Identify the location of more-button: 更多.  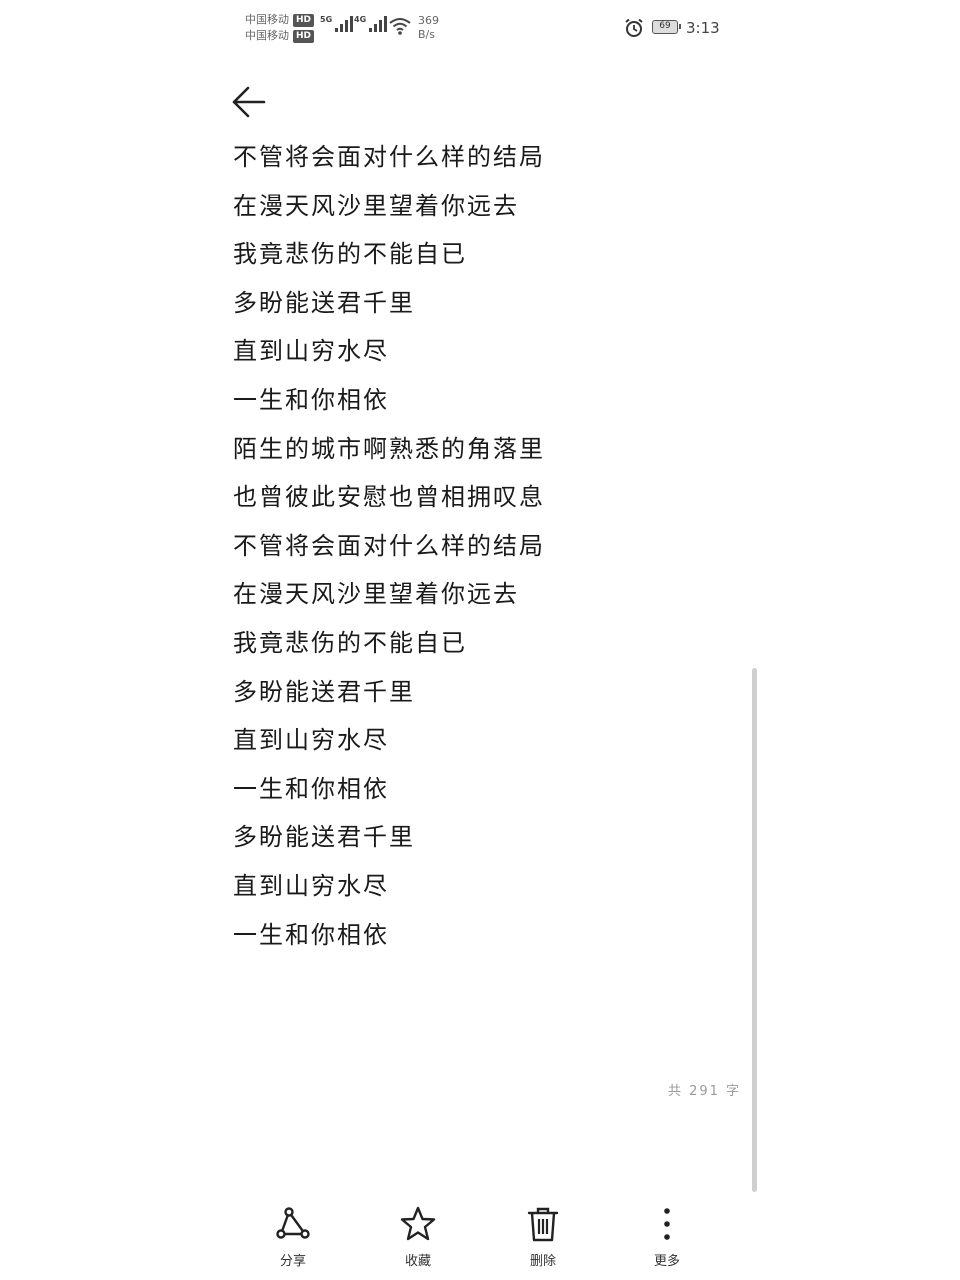
(667, 1236).